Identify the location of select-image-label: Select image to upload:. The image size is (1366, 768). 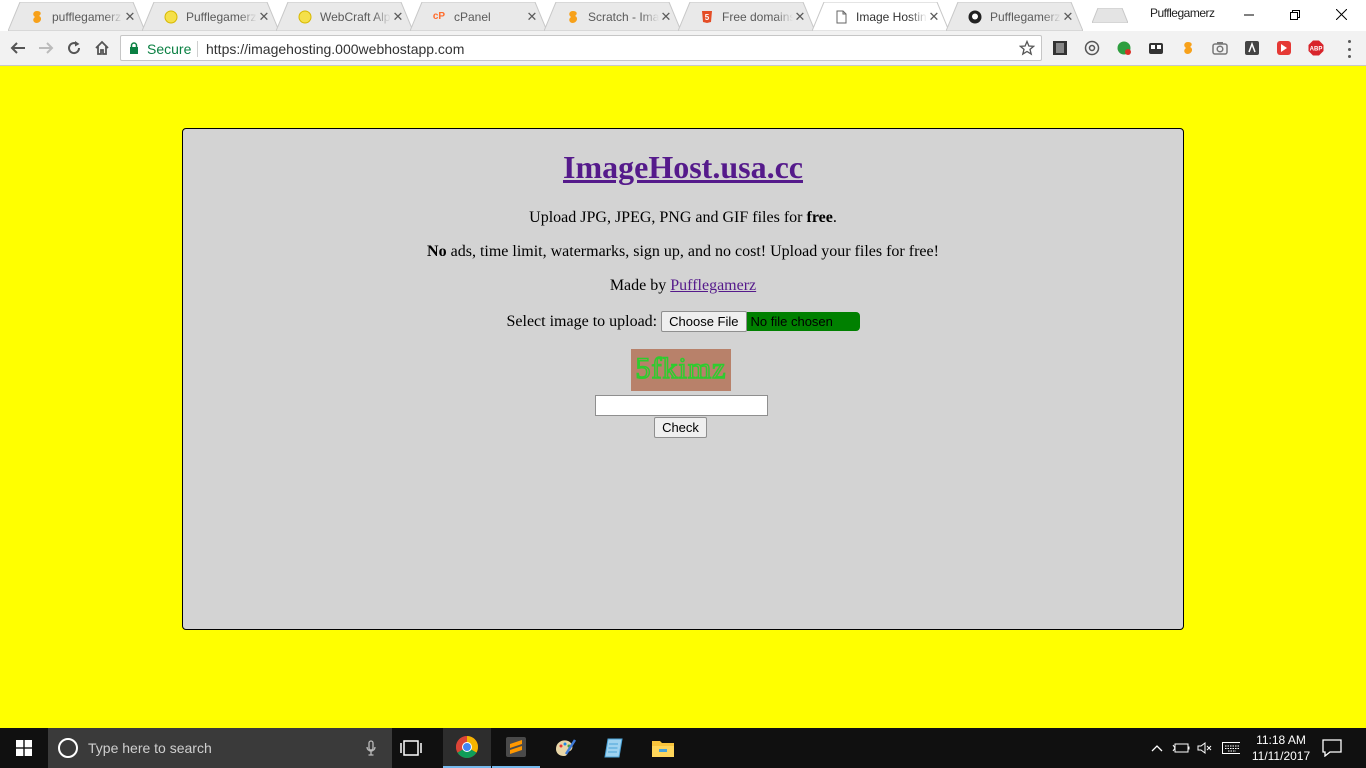
(582, 321).